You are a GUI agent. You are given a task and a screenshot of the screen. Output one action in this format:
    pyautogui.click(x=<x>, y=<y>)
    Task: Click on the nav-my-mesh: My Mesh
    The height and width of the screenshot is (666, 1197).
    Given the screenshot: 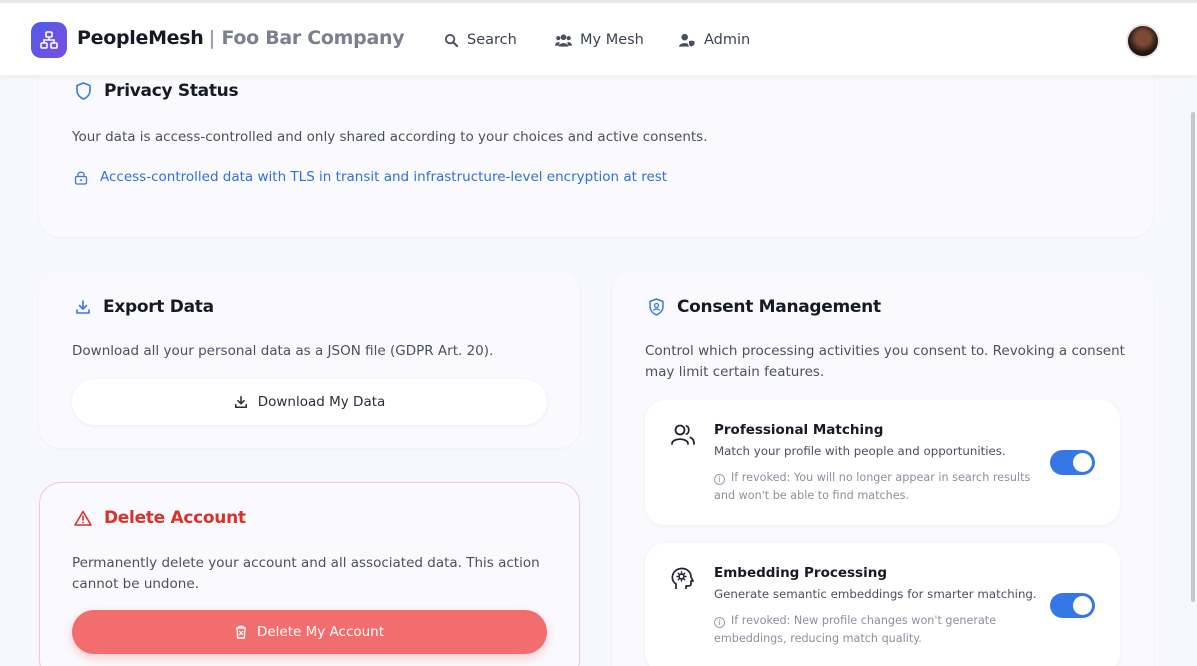 What is the action you would take?
    pyautogui.click(x=599, y=40)
    